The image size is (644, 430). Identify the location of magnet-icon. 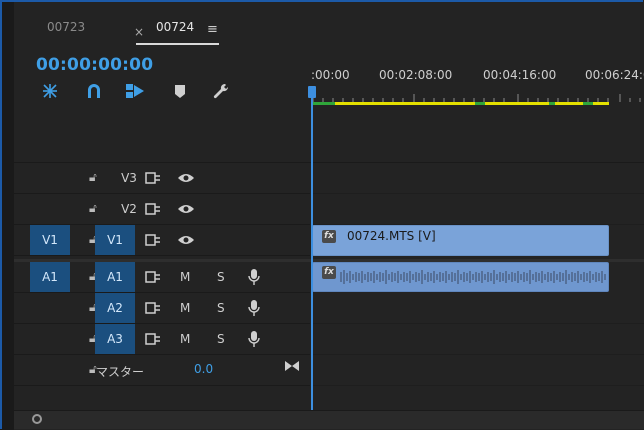
(94, 91).